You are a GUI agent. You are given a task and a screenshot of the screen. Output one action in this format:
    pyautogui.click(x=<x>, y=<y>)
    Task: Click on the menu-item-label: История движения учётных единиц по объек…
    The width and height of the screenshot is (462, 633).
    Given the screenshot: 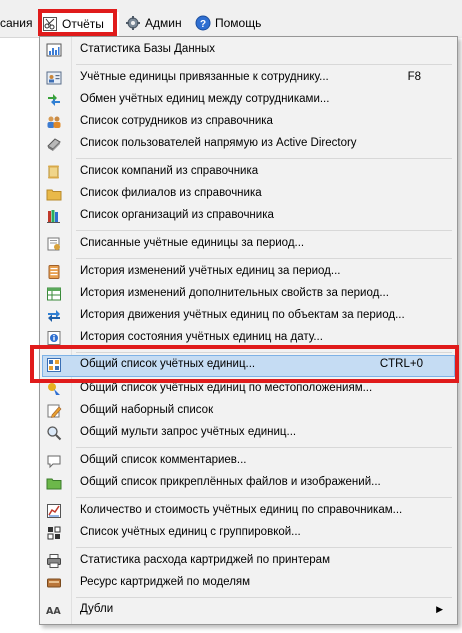 What is the action you would take?
    pyautogui.click(x=242, y=315)
    